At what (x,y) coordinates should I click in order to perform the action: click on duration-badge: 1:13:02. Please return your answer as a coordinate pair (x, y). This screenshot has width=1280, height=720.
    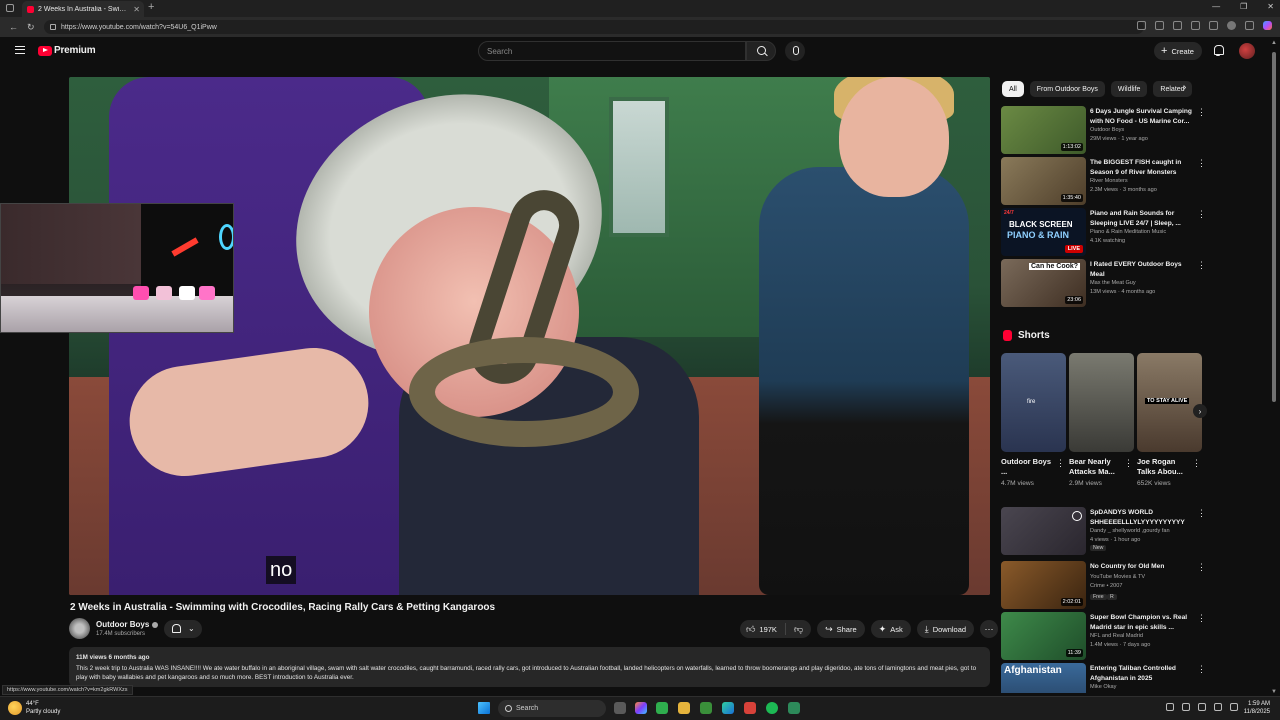
    Looking at the image, I should click on (1071, 147).